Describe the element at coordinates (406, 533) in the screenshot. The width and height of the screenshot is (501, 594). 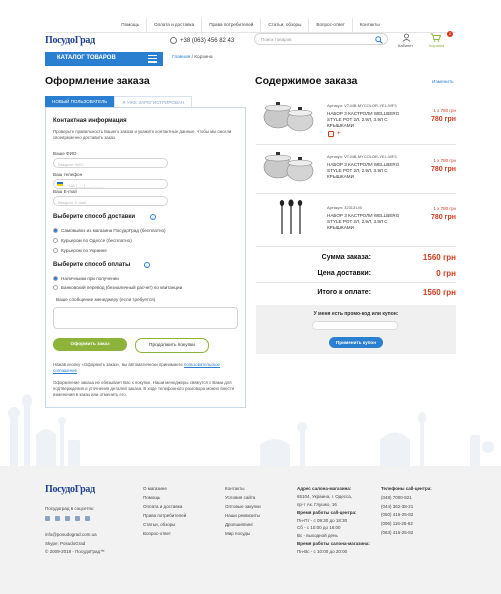
I see `footer-phone: (063) 416-25-82` at that location.